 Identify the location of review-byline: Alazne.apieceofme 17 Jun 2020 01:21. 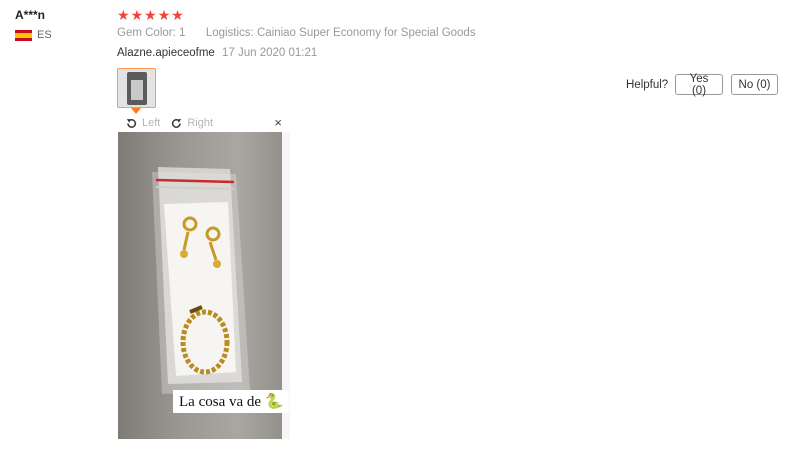
(217, 53).